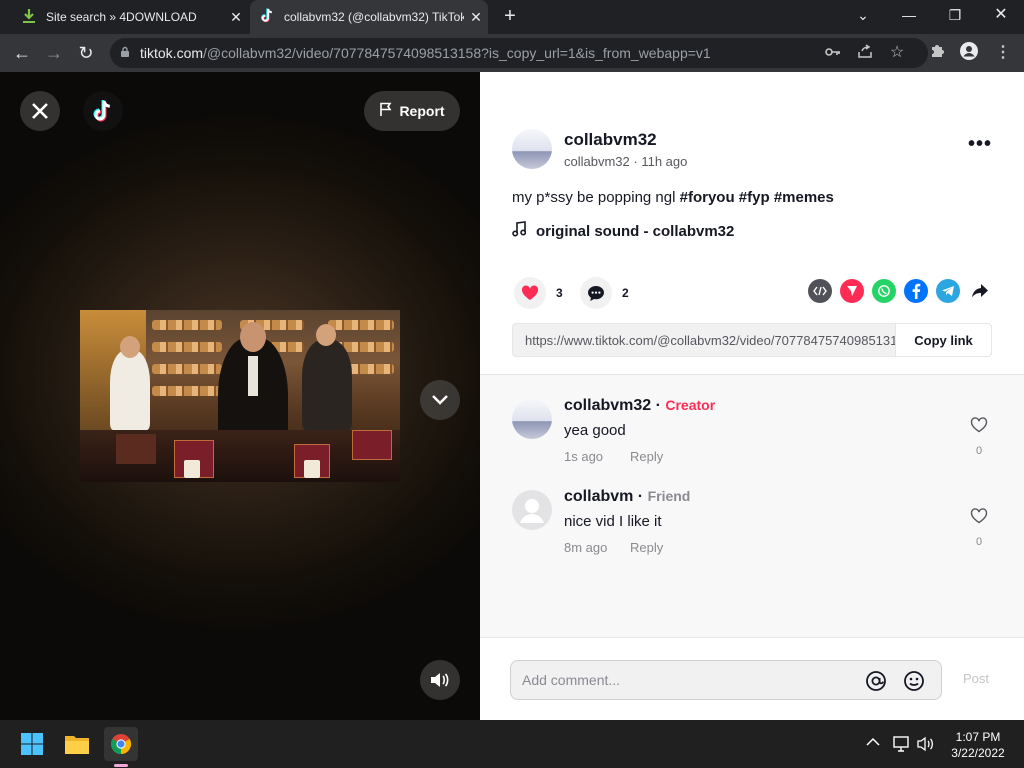 The width and height of the screenshot is (1024, 768). I want to click on tab-search-chevron-icon: ⌄, so click(863, 17).